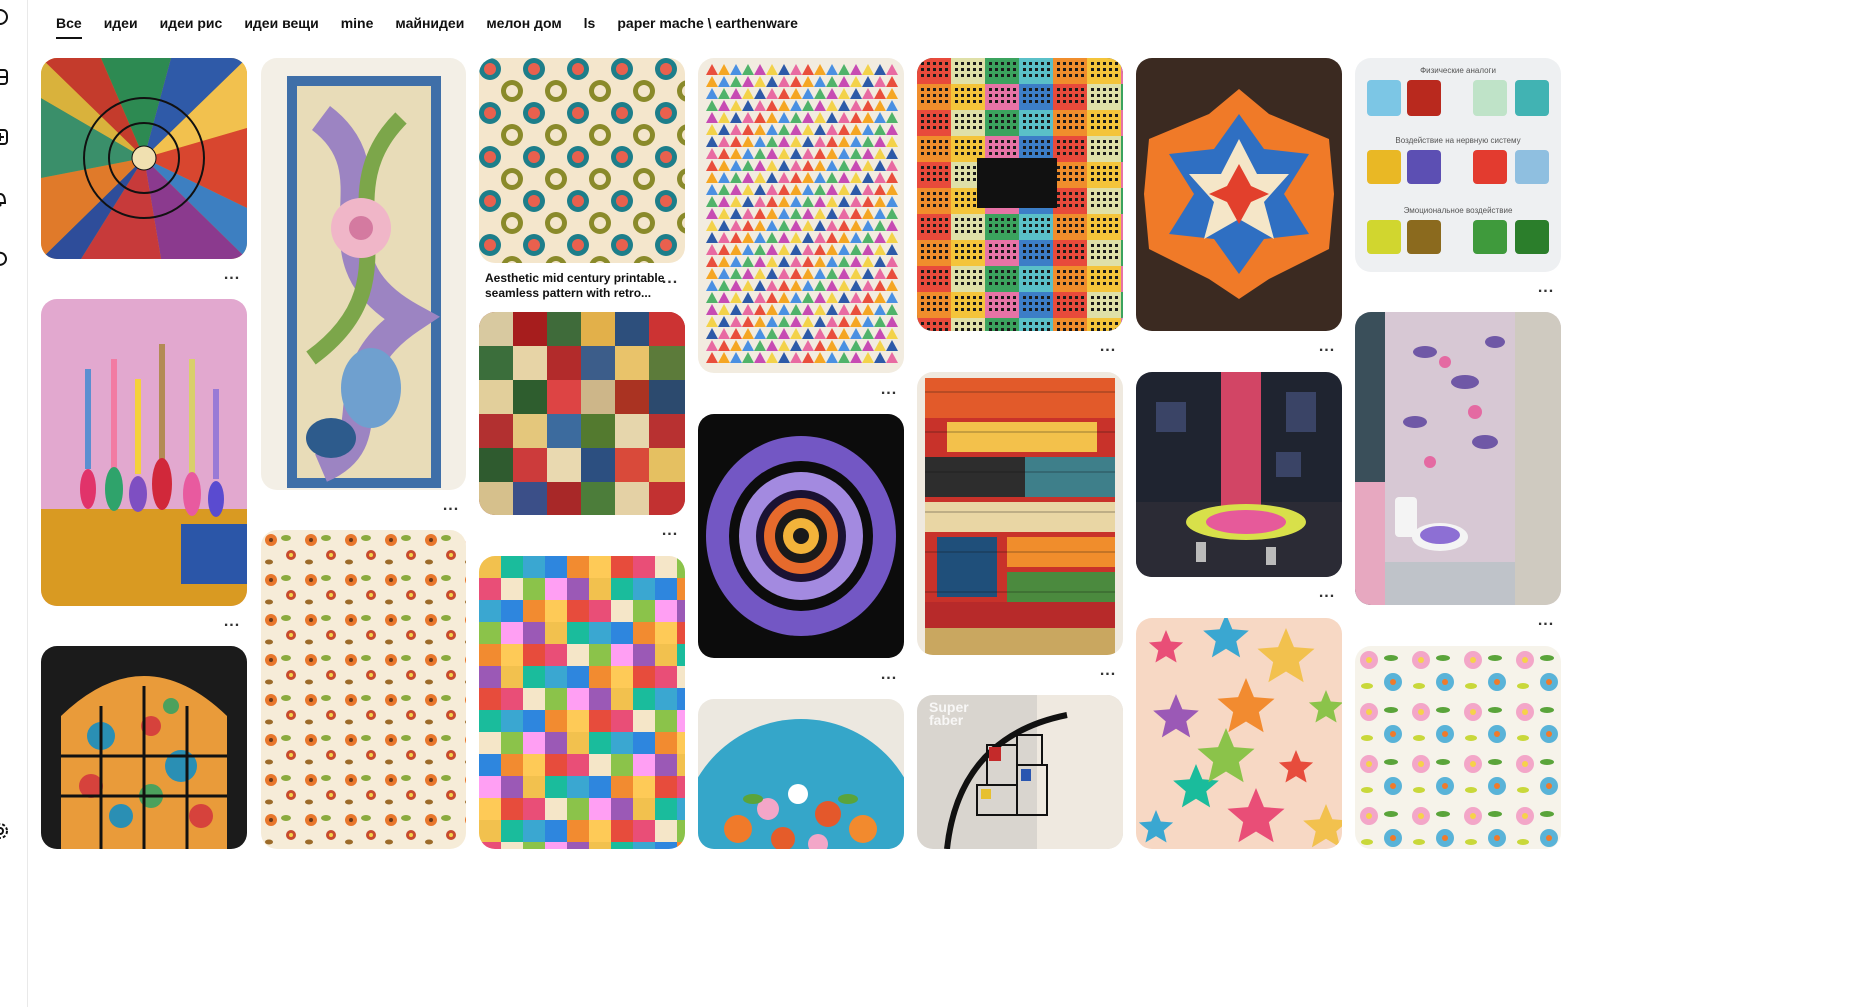 Image resolution: width=1859 pixels, height=1007 pixels. Describe the element at coordinates (1458, 140) in the screenshot. I see `chart-subtitle-1: Воздействие на нервную систему` at that location.